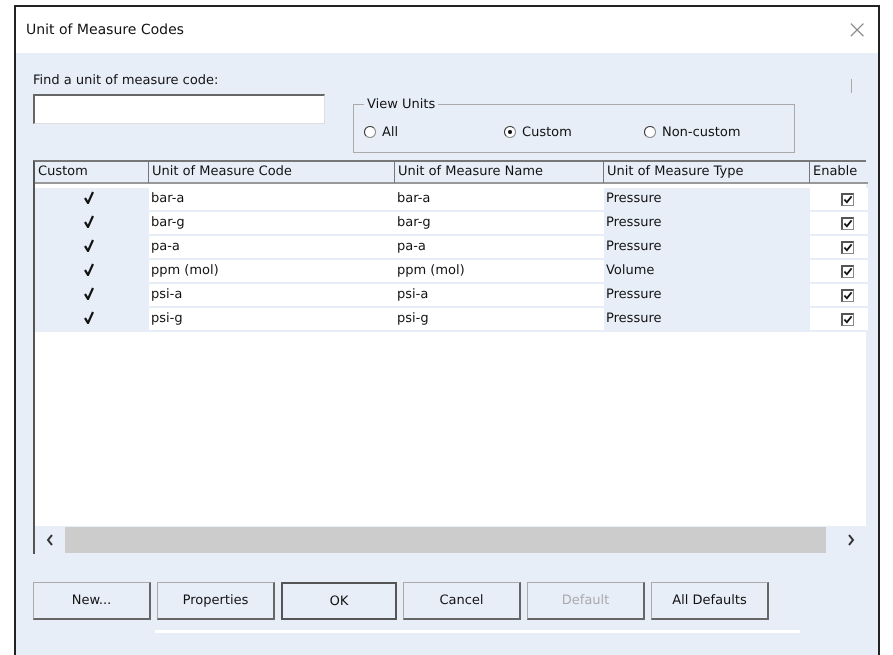  What do you see at coordinates (434, 132) in the screenshot?
I see `radio-button: All` at bounding box center [434, 132].